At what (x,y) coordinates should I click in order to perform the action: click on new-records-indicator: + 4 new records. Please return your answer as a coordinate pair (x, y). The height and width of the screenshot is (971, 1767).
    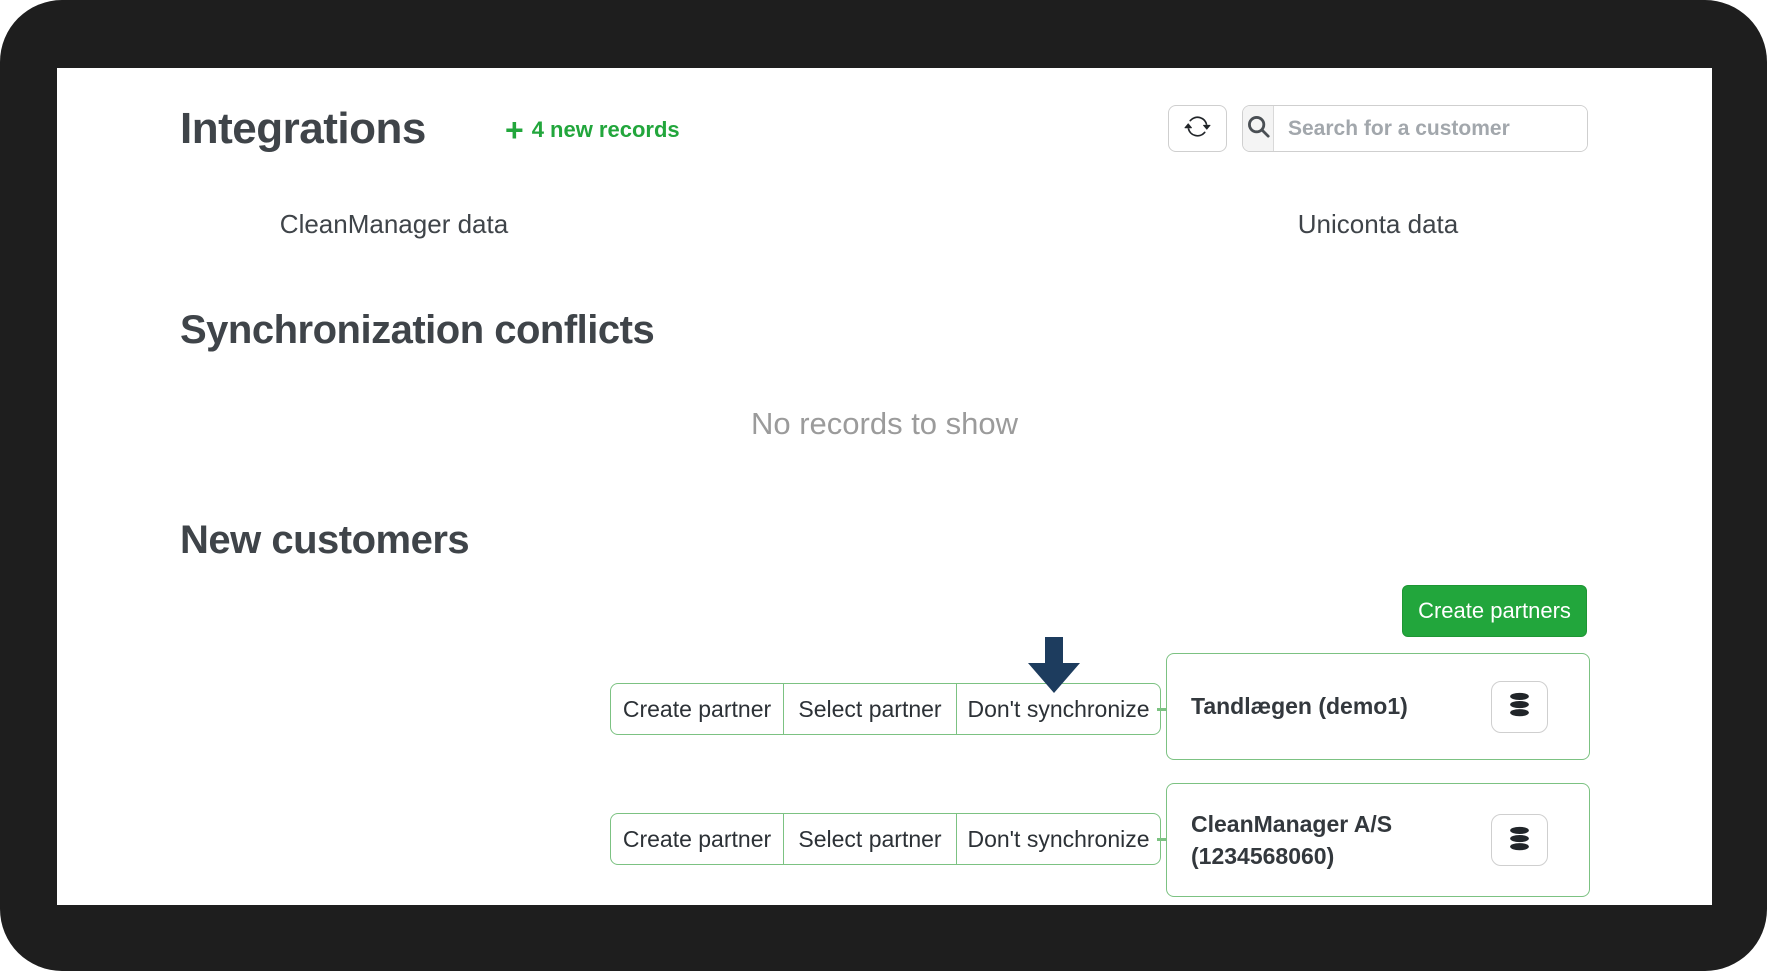
    Looking at the image, I should click on (592, 130).